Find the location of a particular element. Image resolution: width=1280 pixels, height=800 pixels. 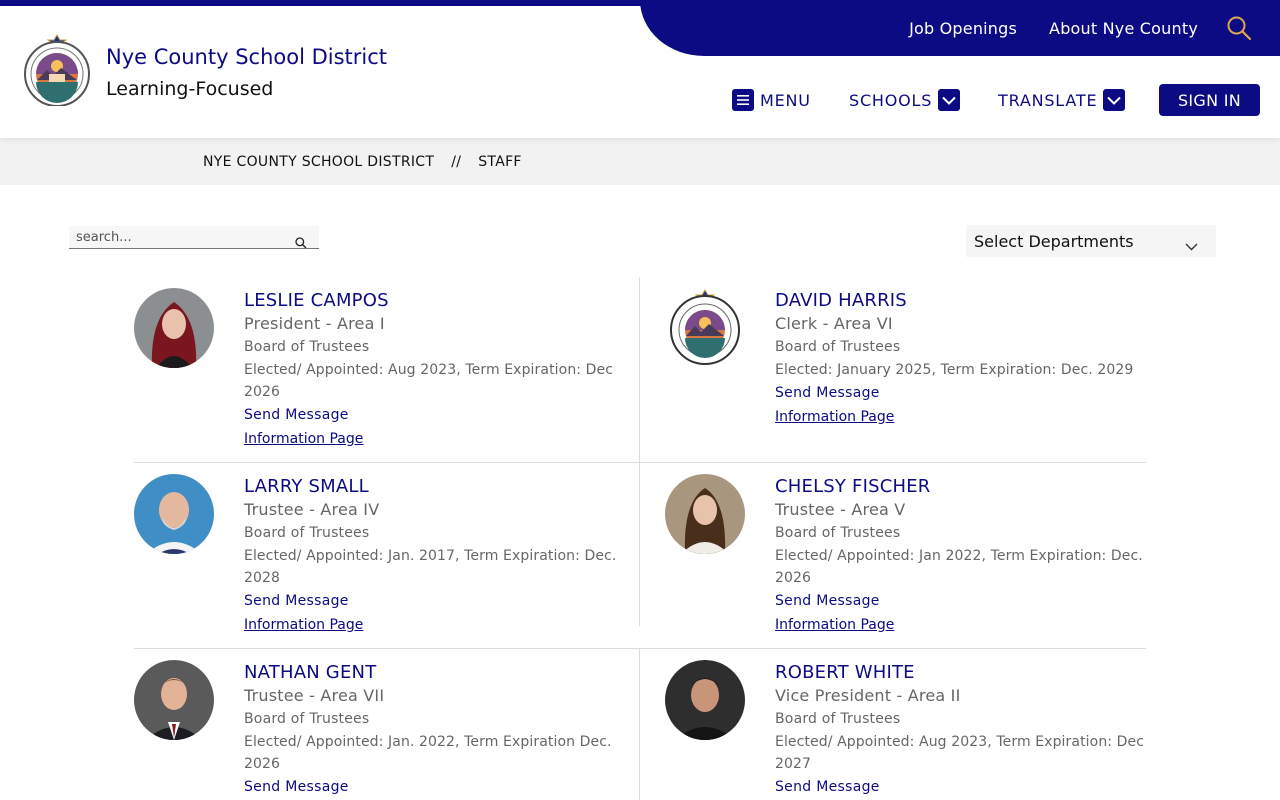

district-seal-logo is located at coordinates (57, 70).